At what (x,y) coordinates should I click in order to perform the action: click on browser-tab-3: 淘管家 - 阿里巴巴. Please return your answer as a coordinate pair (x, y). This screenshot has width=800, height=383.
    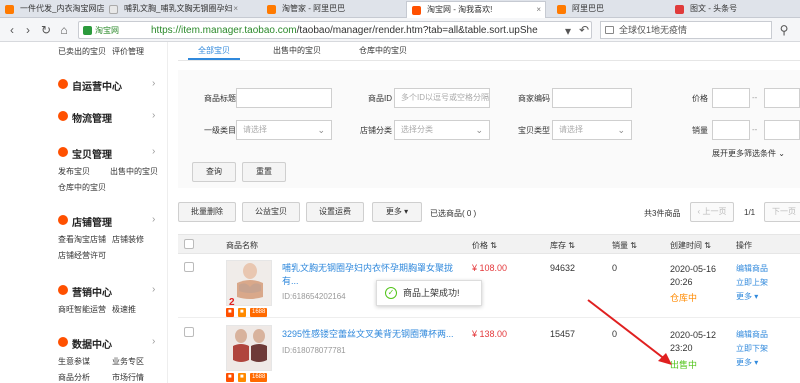
    Looking at the image, I should click on (320, 9).